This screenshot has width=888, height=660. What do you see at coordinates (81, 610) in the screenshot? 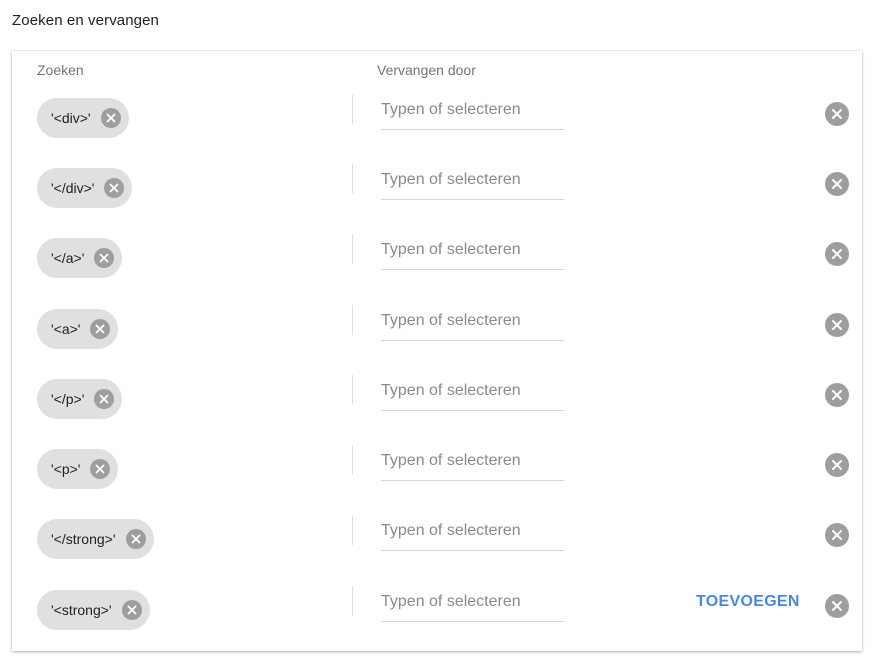
I see `search-chip-label: '<strong>'` at bounding box center [81, 610].